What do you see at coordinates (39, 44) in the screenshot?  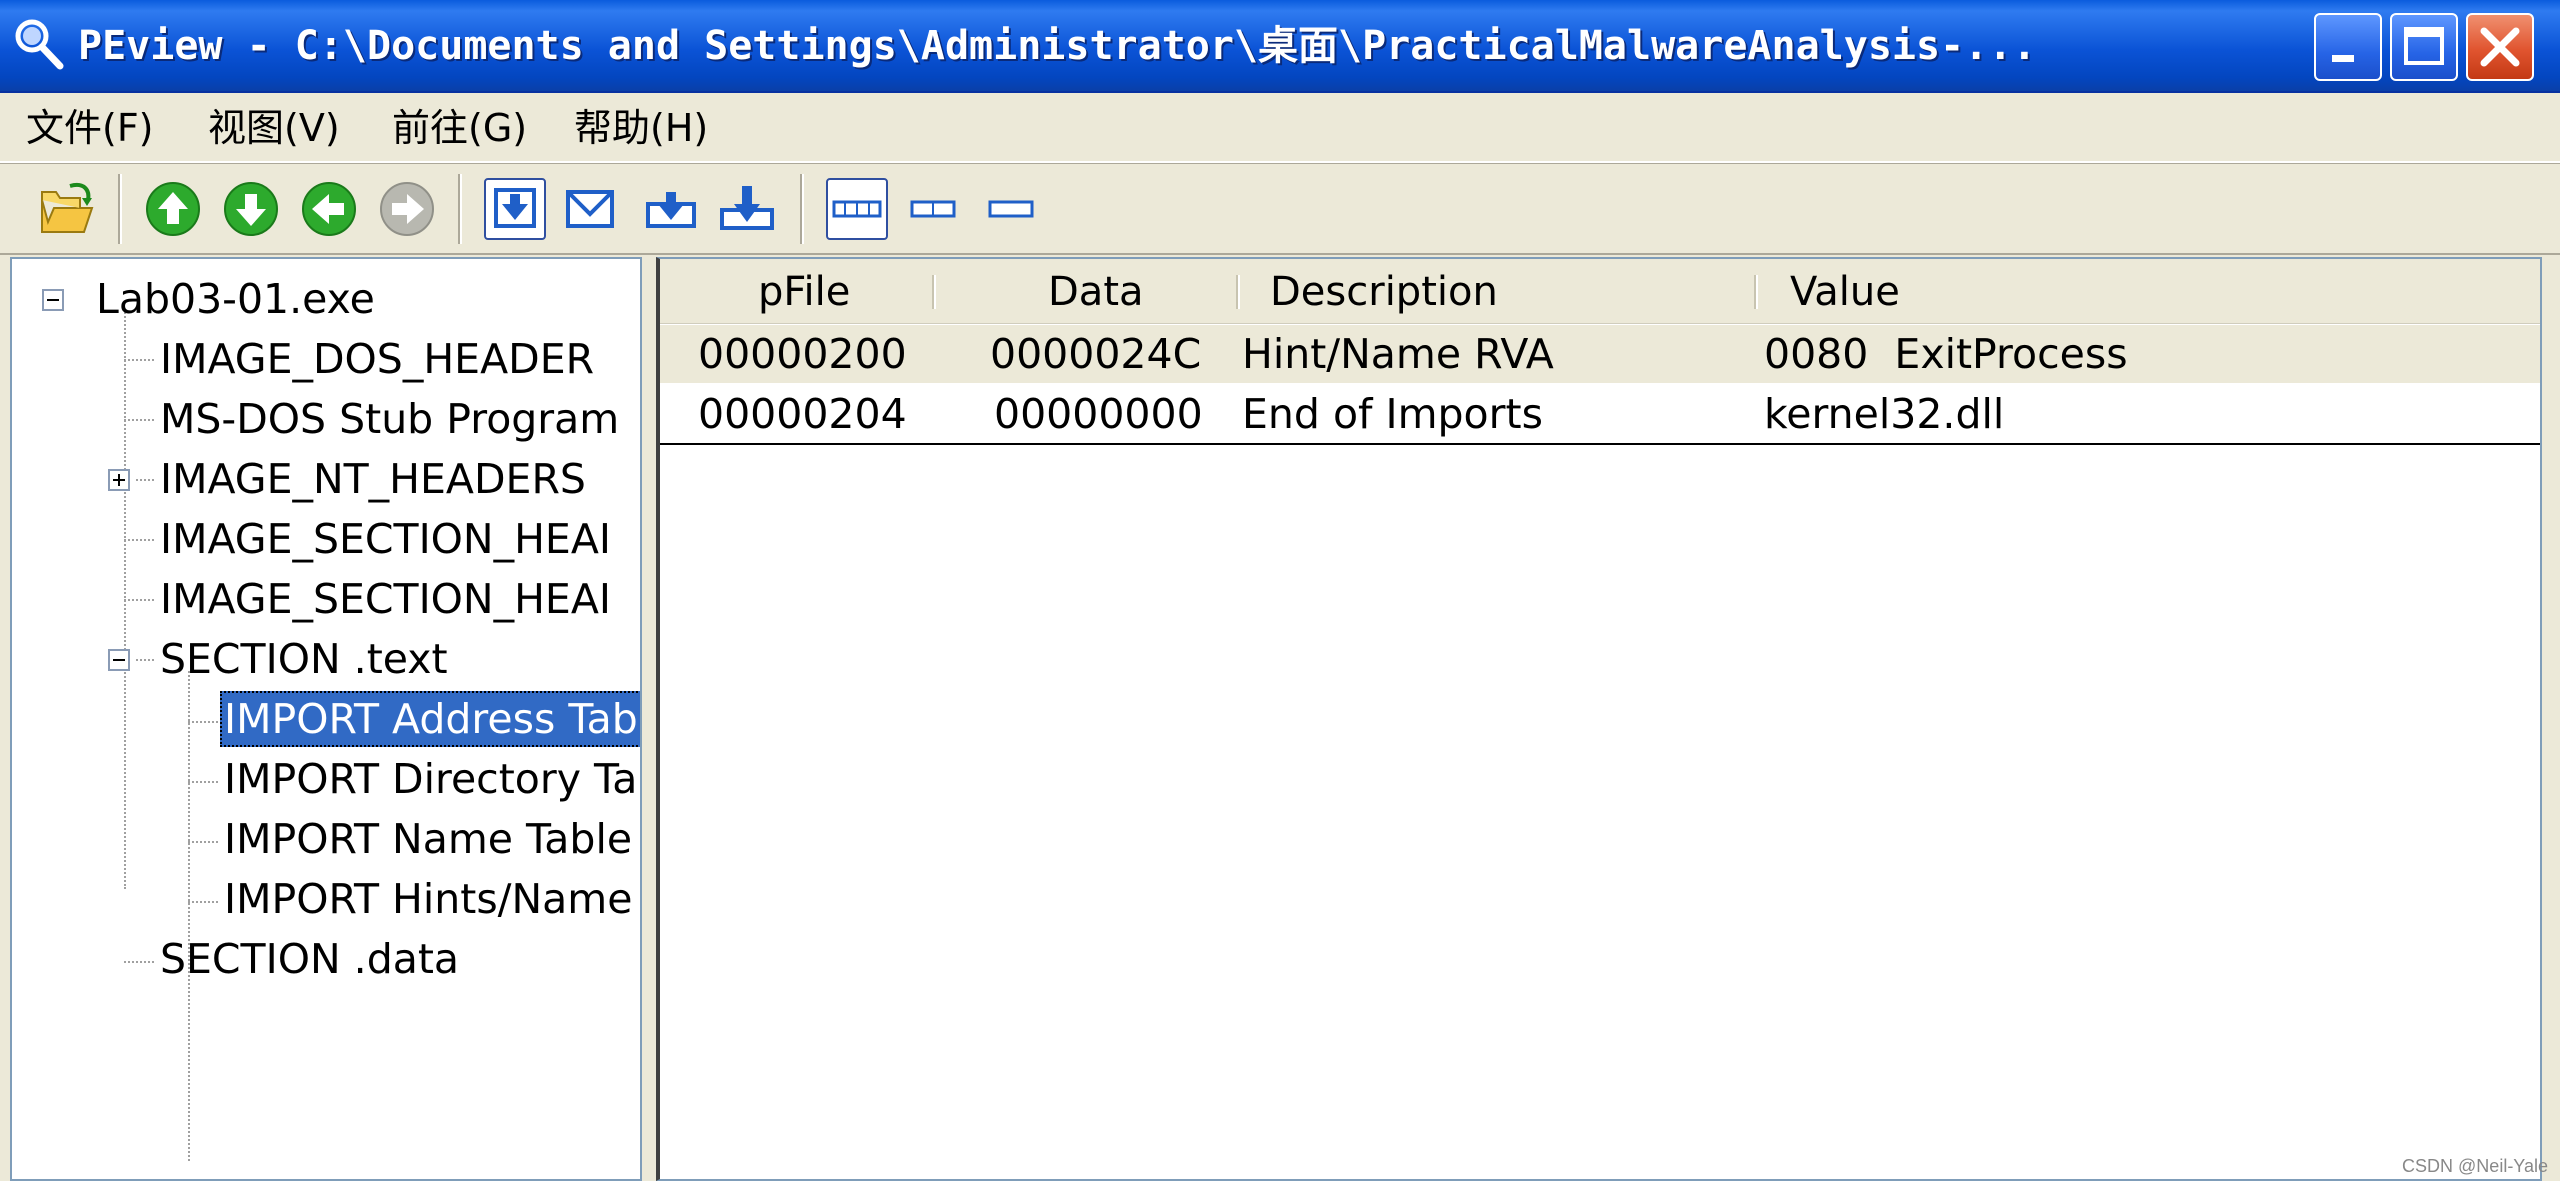 I see `magnifier-icon` at bounding box center [39, 44].